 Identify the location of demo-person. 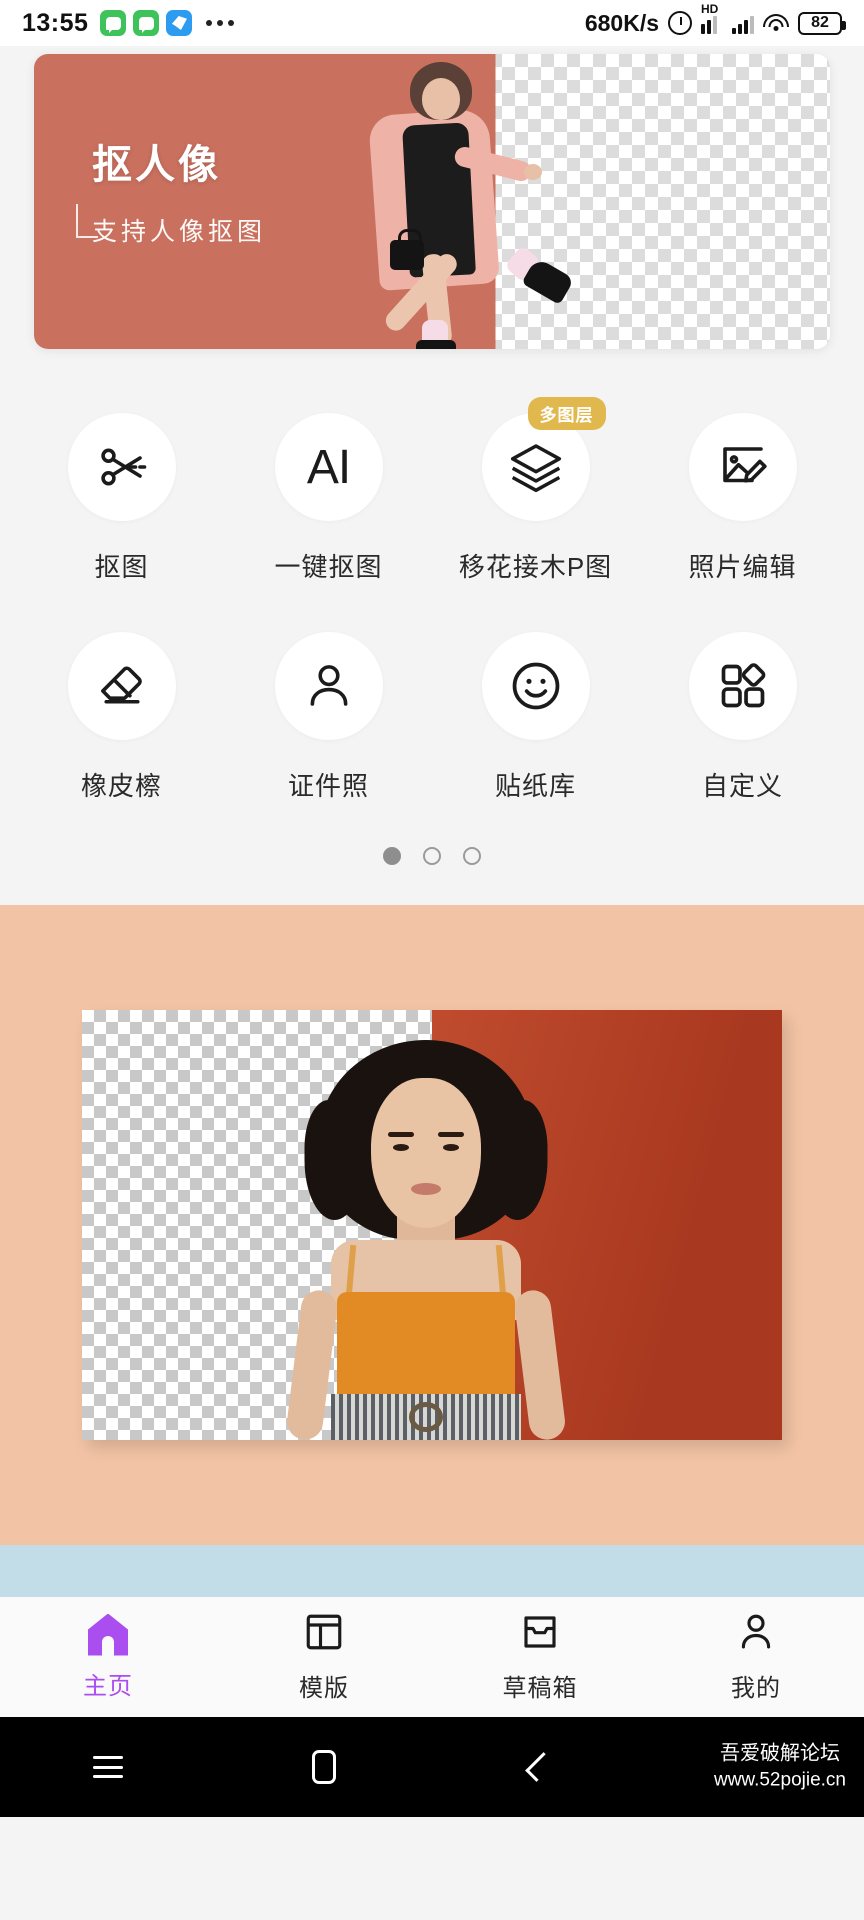
(426, 1240).